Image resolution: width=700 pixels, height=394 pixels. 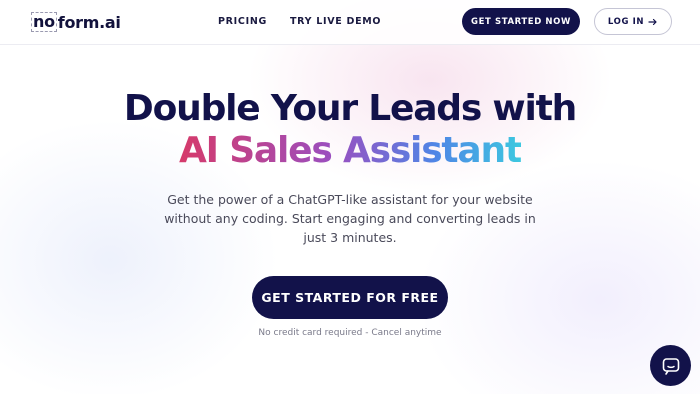 I want to click on hero-title-gradient: AI Sales Assistant, so click(x=350, y=150).